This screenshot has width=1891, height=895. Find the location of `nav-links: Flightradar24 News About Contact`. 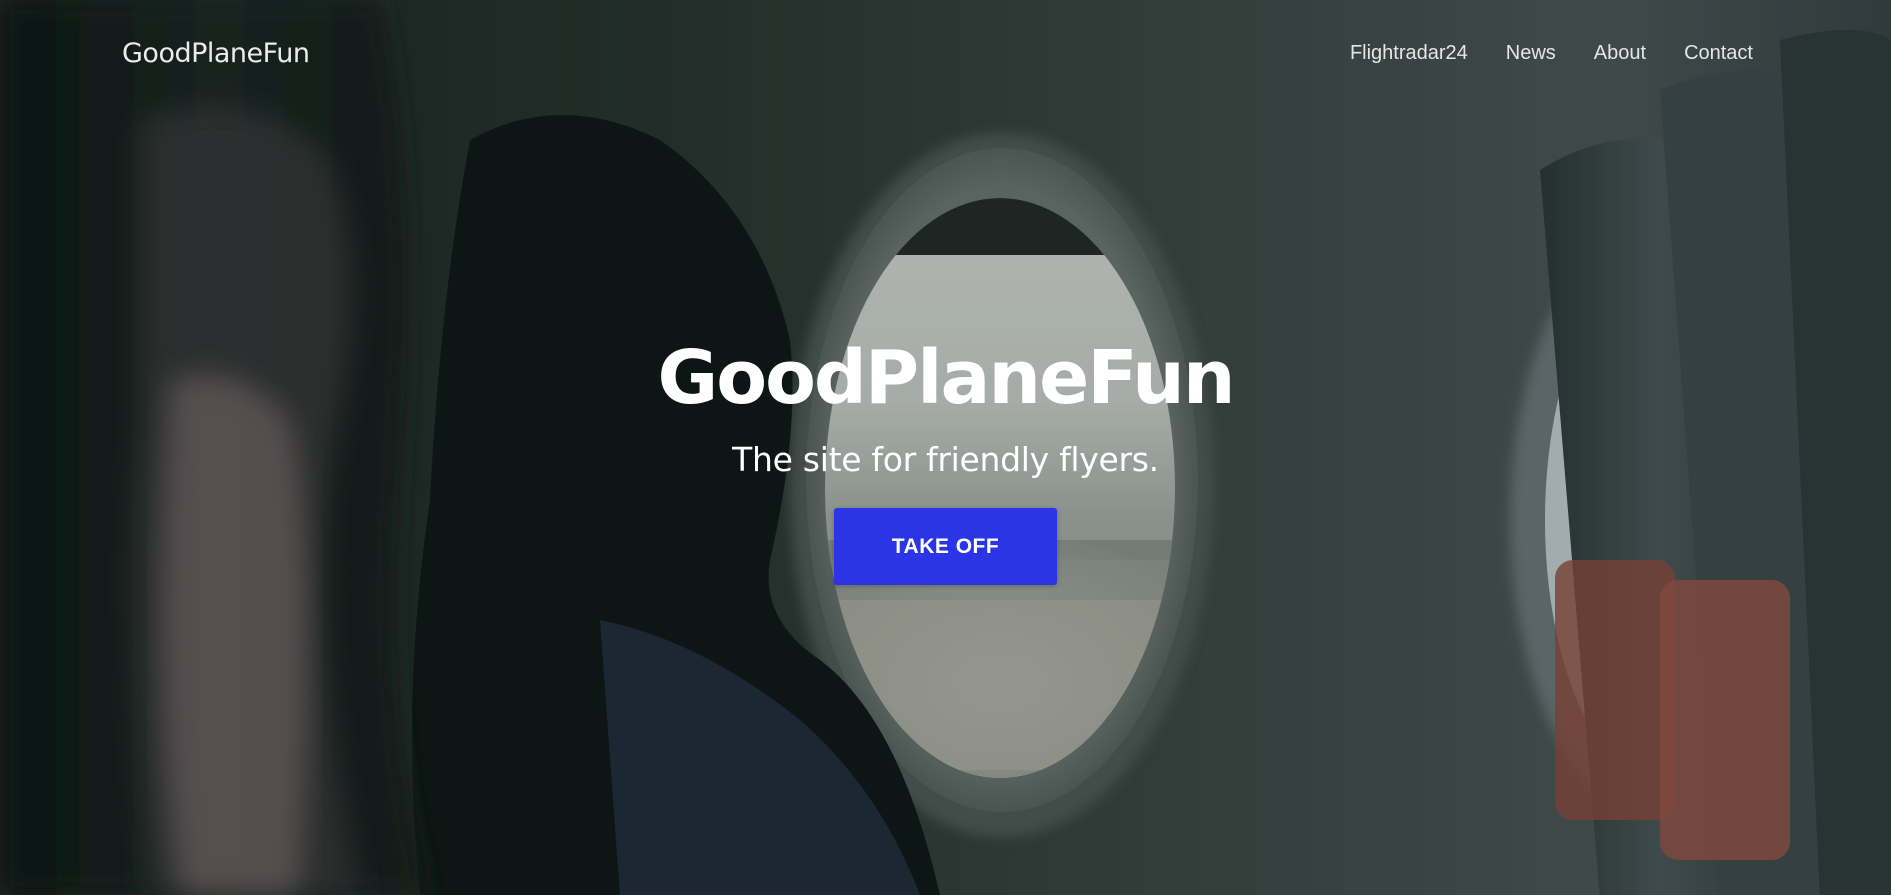

nav-links: Flightradar24 News About Contact is located at coordinates (1551, 53).